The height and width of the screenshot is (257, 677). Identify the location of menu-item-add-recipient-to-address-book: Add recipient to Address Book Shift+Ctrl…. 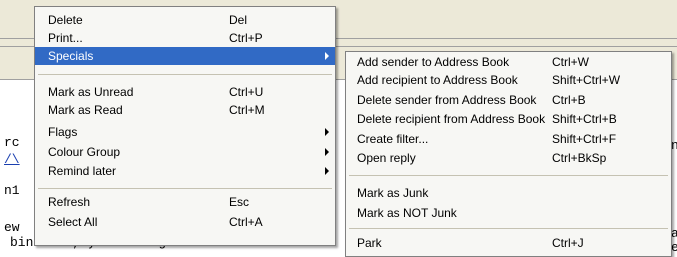
(508, 80).